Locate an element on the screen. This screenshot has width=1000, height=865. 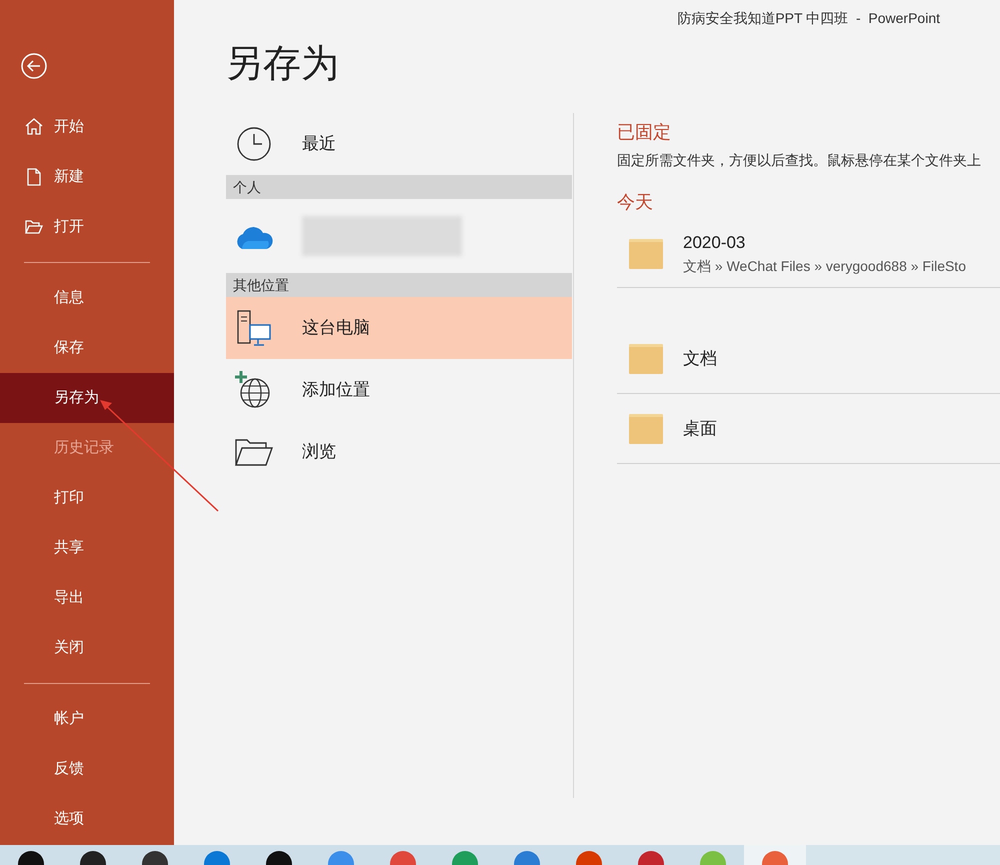
sidebar-item: 另存为 is located at coordinates (87, 398).